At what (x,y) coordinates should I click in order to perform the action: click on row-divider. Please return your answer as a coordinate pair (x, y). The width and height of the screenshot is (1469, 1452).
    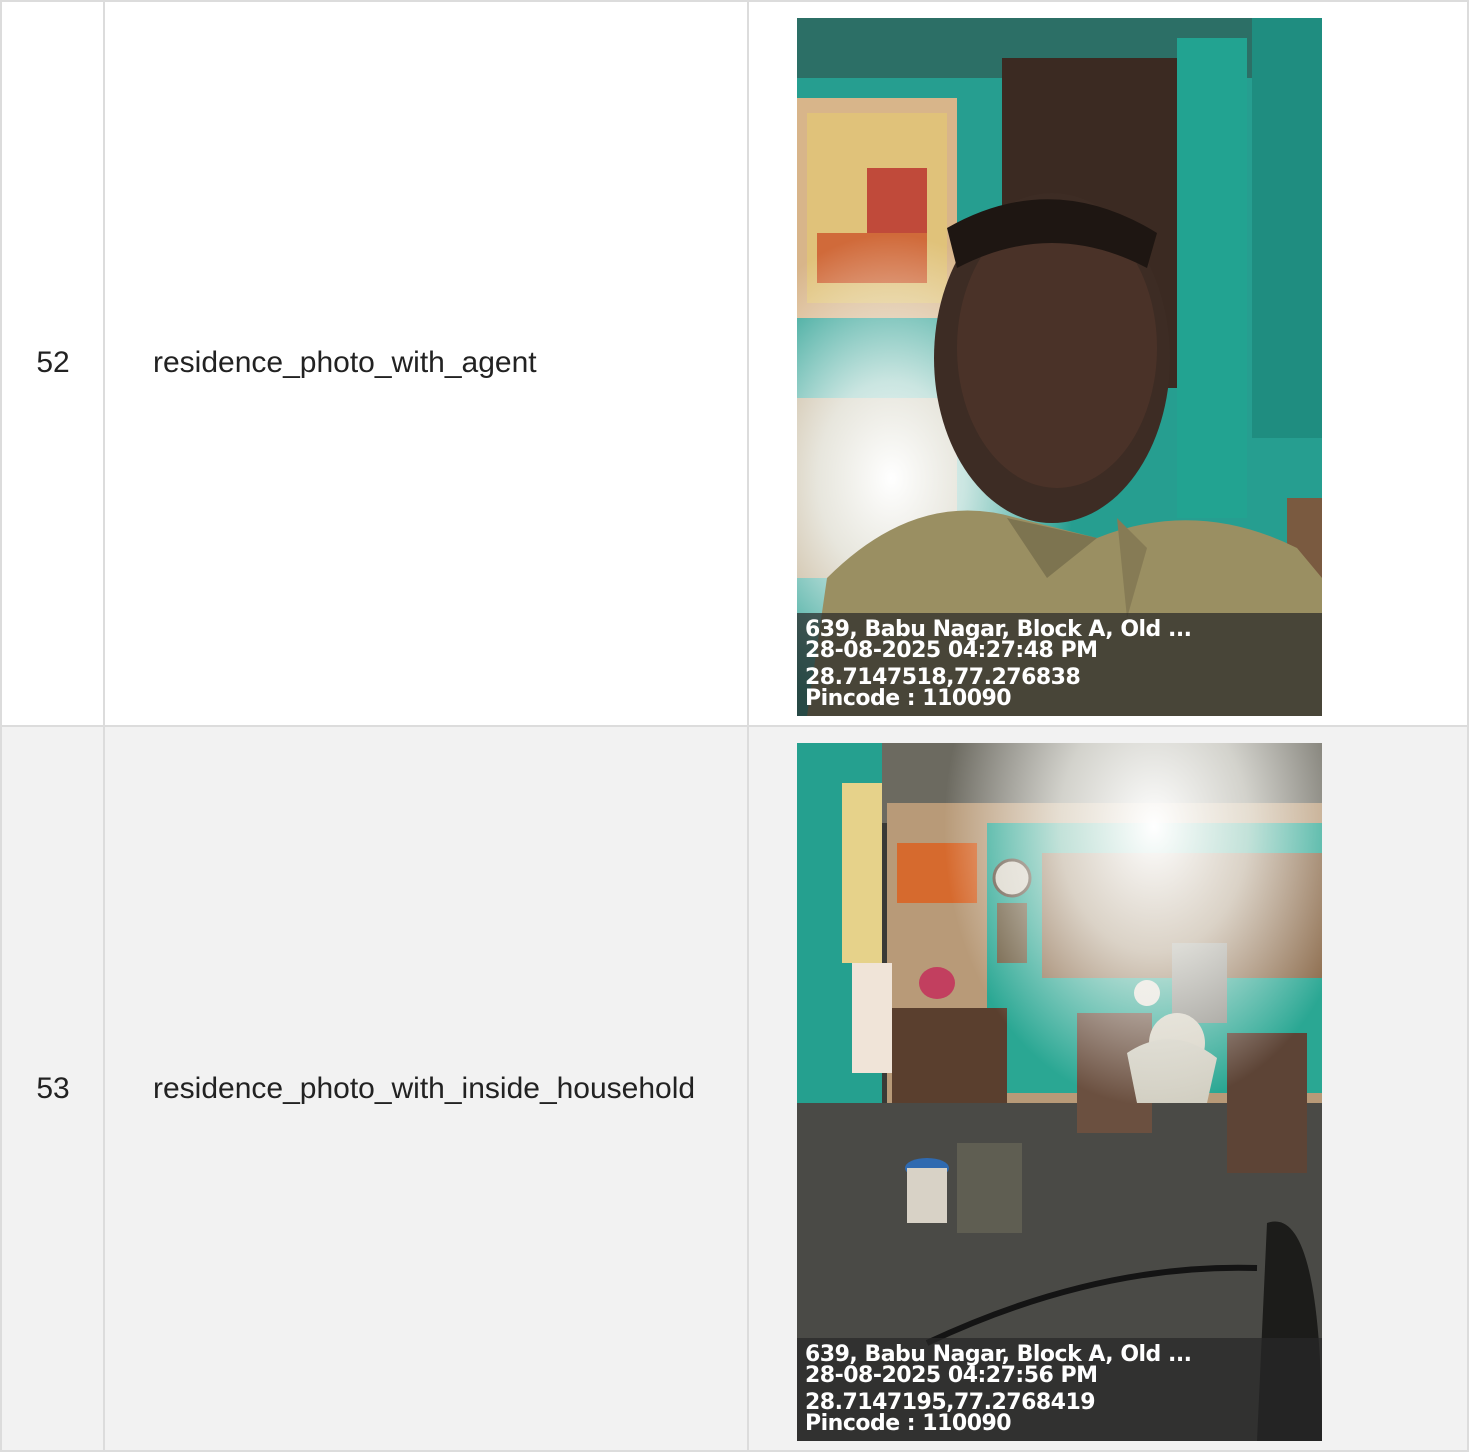
    Looking at the image, I should click on (734, 726).